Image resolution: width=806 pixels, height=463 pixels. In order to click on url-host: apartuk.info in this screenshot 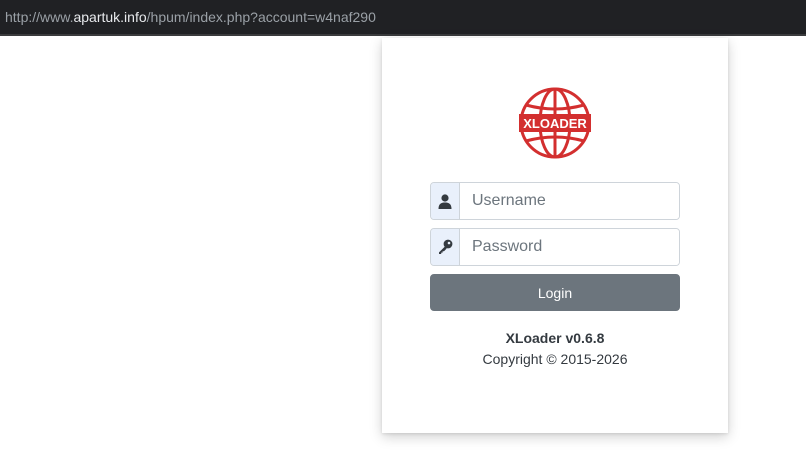, I will do `click(110, 17)`.